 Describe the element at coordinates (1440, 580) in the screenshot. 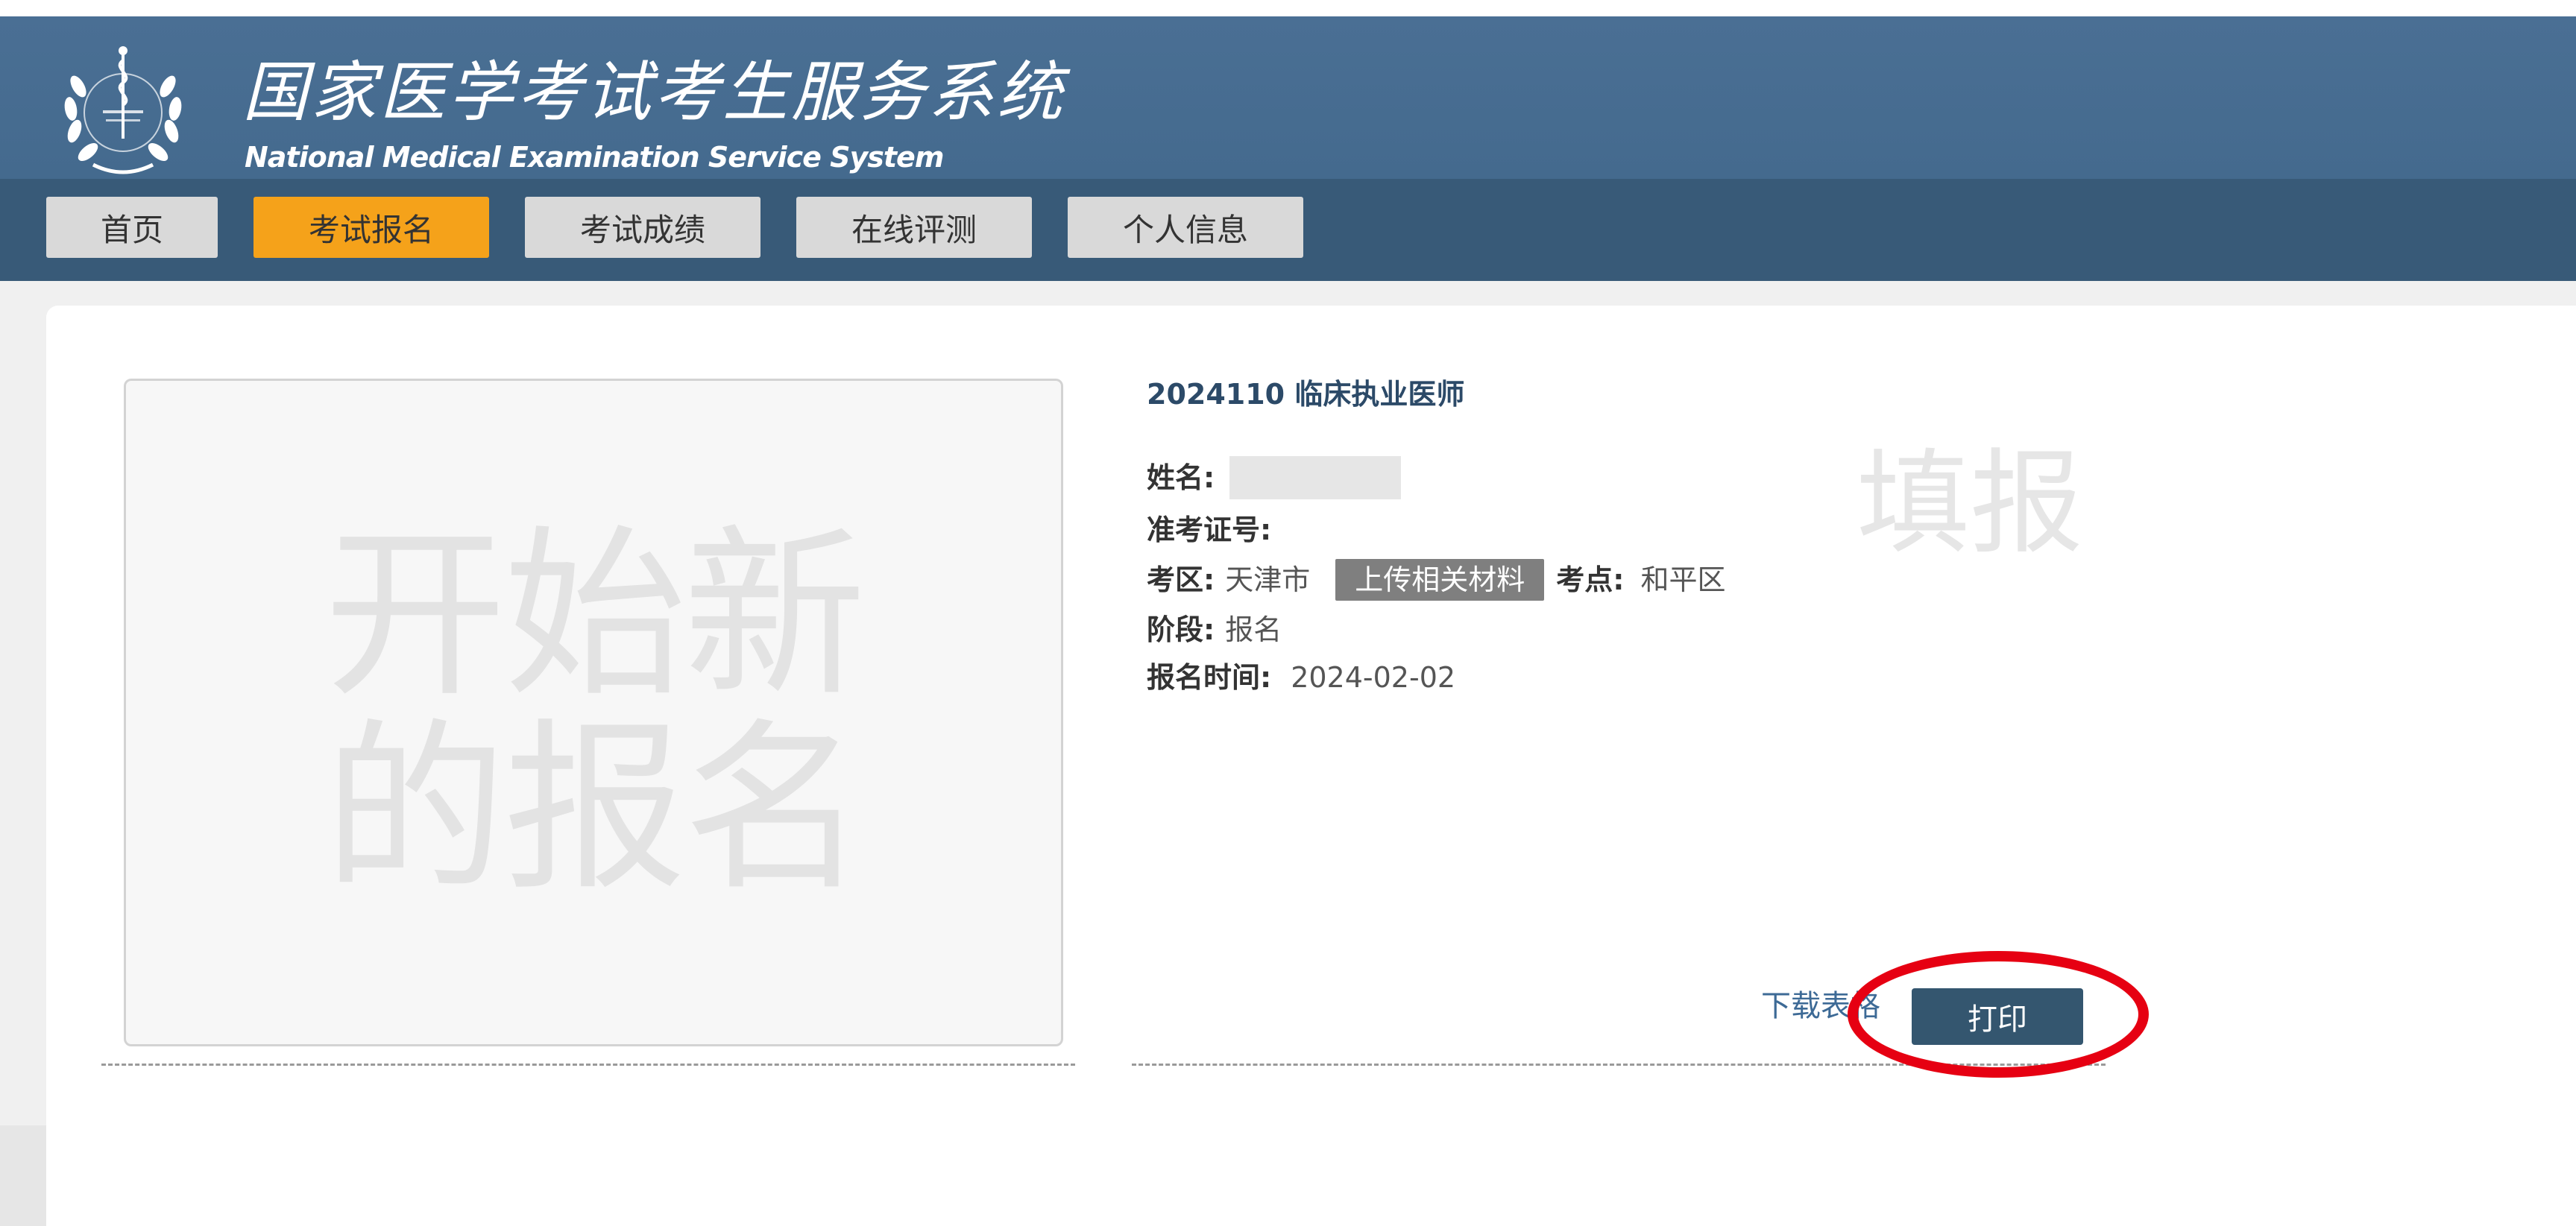

I see `upload-materials-button: 上传相关材料` at that location.